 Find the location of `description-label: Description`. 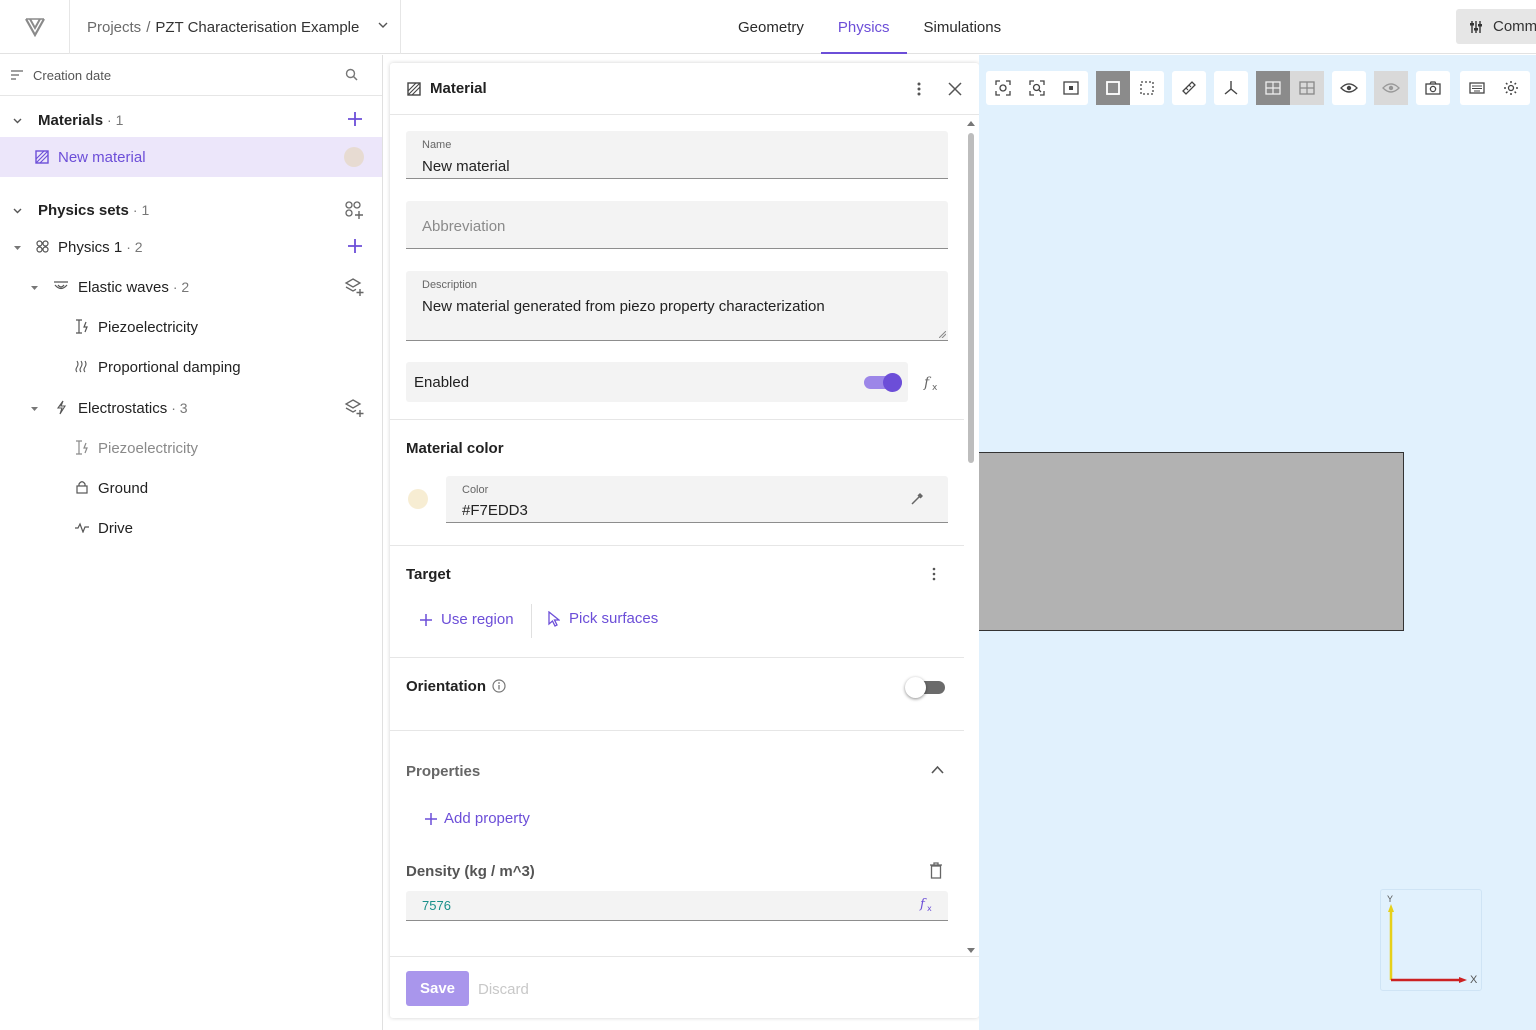

description-label: Description is located at coordinates (450, 285).